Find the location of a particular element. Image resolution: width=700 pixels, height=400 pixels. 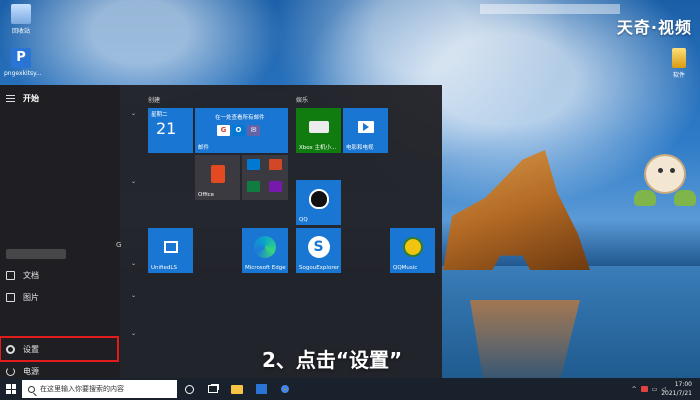

start-left-rail: 开始 文档 图片 设置 电源 is located at coordinates (60, 231).